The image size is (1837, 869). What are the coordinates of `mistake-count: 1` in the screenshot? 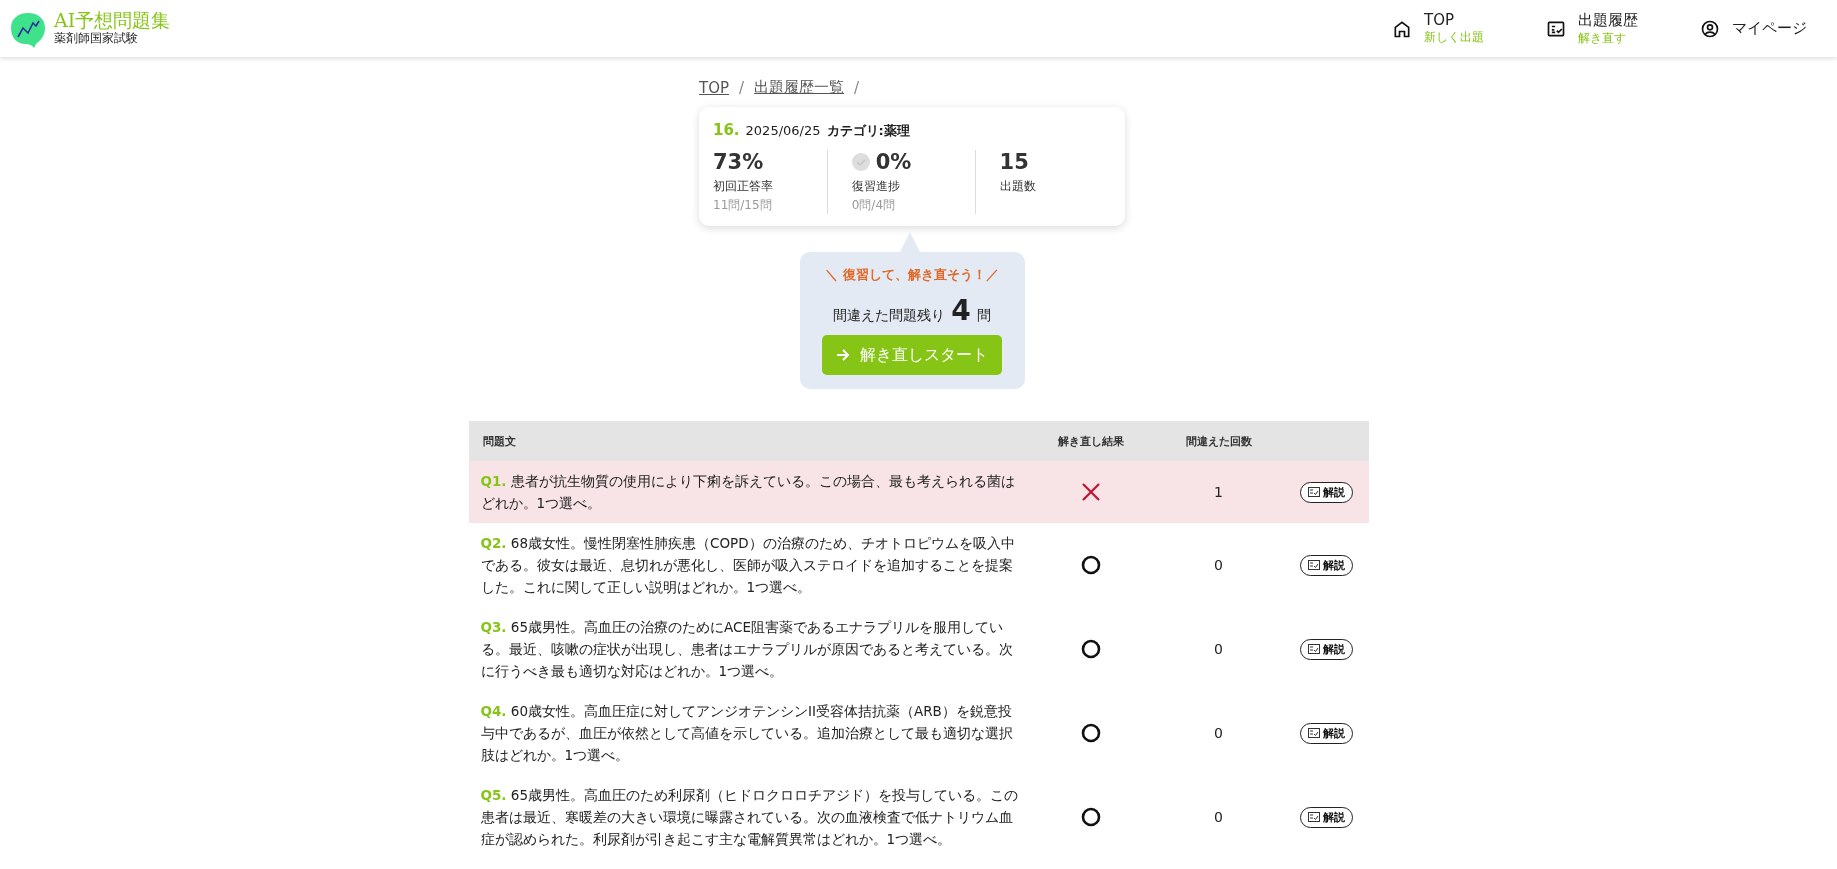 It's located at (1218, 492).